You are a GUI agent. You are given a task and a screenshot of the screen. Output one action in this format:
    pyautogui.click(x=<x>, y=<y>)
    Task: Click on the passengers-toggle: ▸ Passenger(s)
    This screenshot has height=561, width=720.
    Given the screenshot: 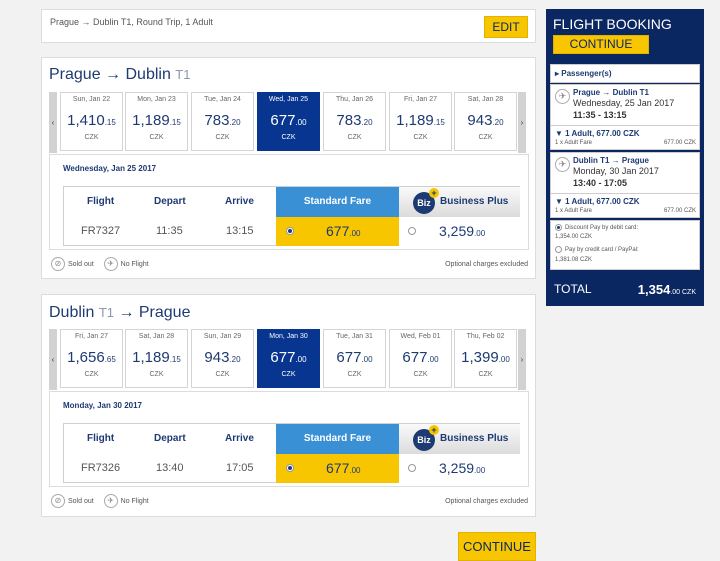 What is the action you would take?
    pyautogui.click(x=625, y=73)
    